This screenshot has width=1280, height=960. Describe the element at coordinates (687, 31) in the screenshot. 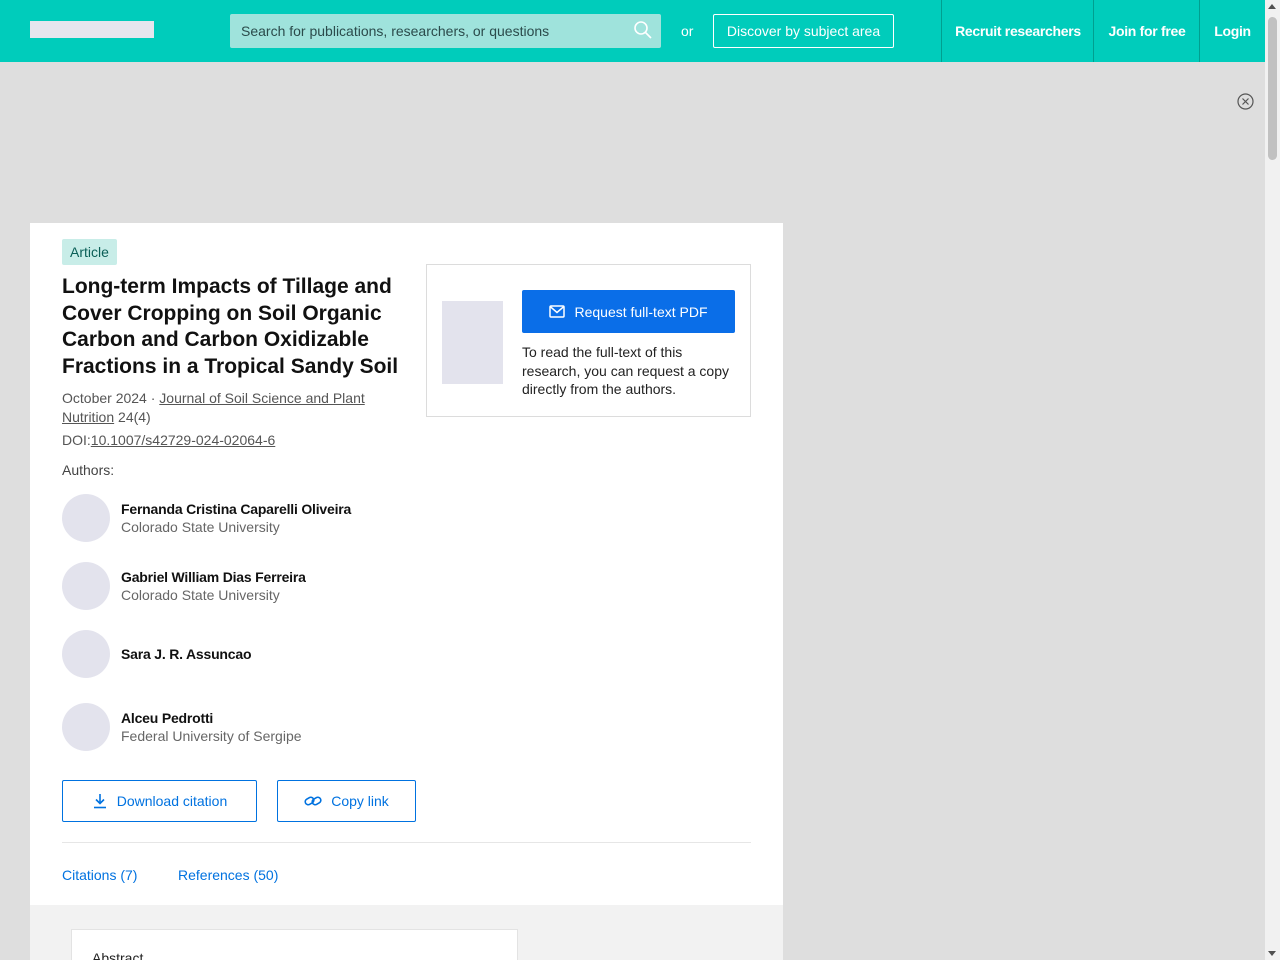

I see `or-separator: or` at that location.